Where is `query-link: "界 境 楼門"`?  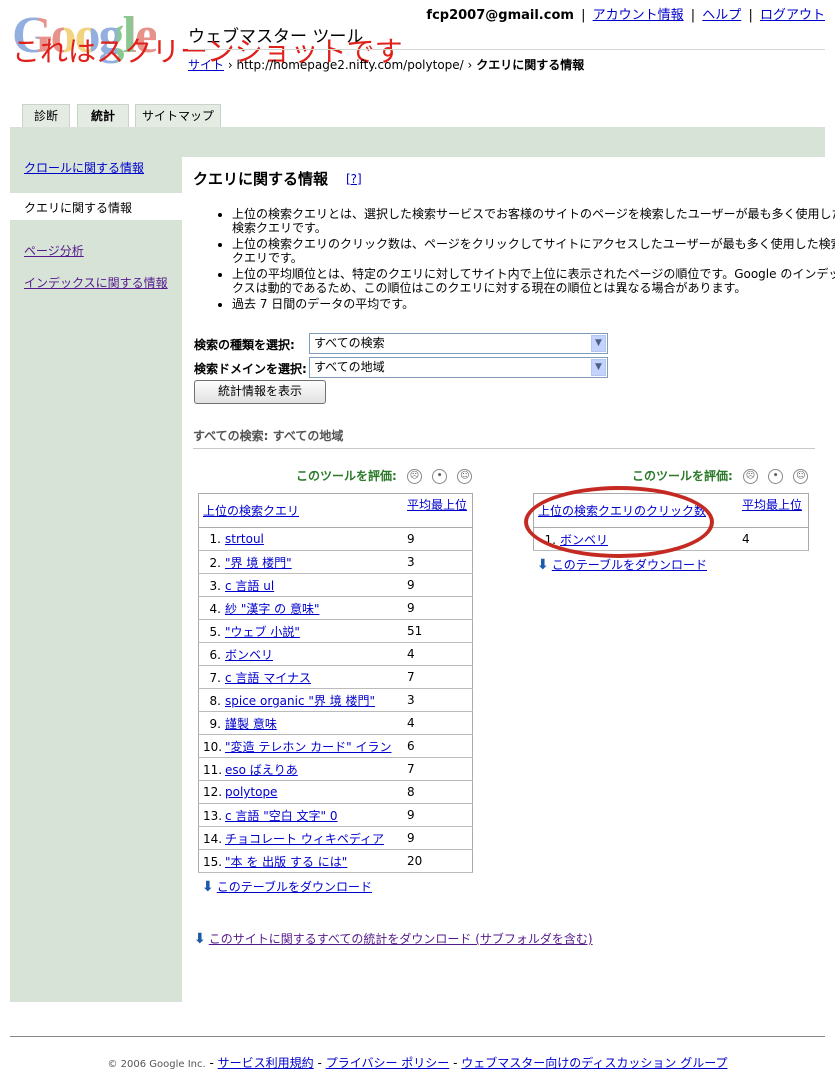 query-link: "界 境 楼門" is located at coordinates (258, 563).